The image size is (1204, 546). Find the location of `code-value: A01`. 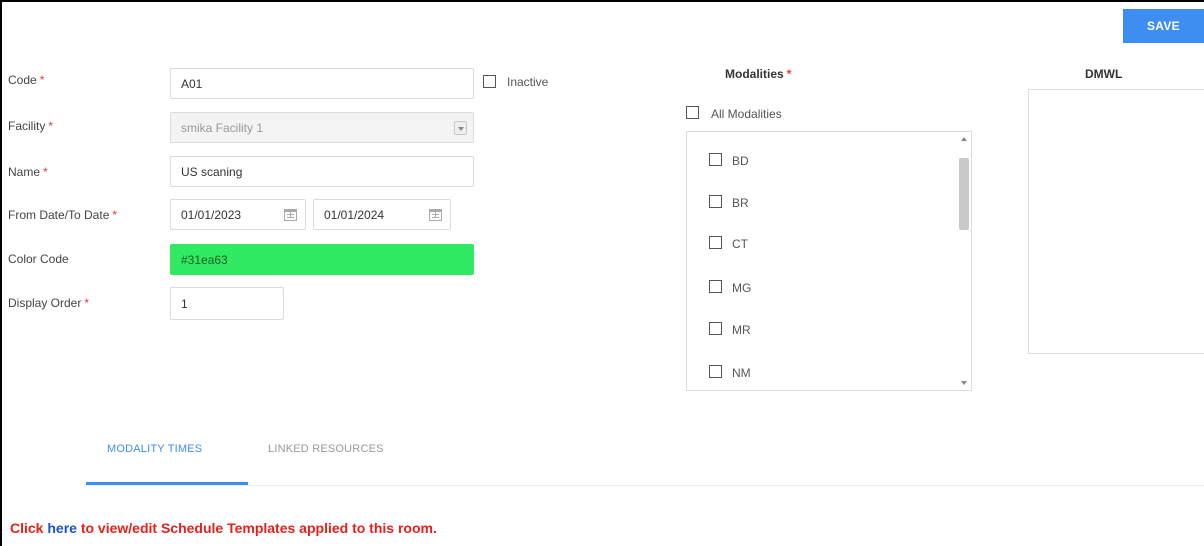

code-value: A01 is located at coordinates (192, 83).